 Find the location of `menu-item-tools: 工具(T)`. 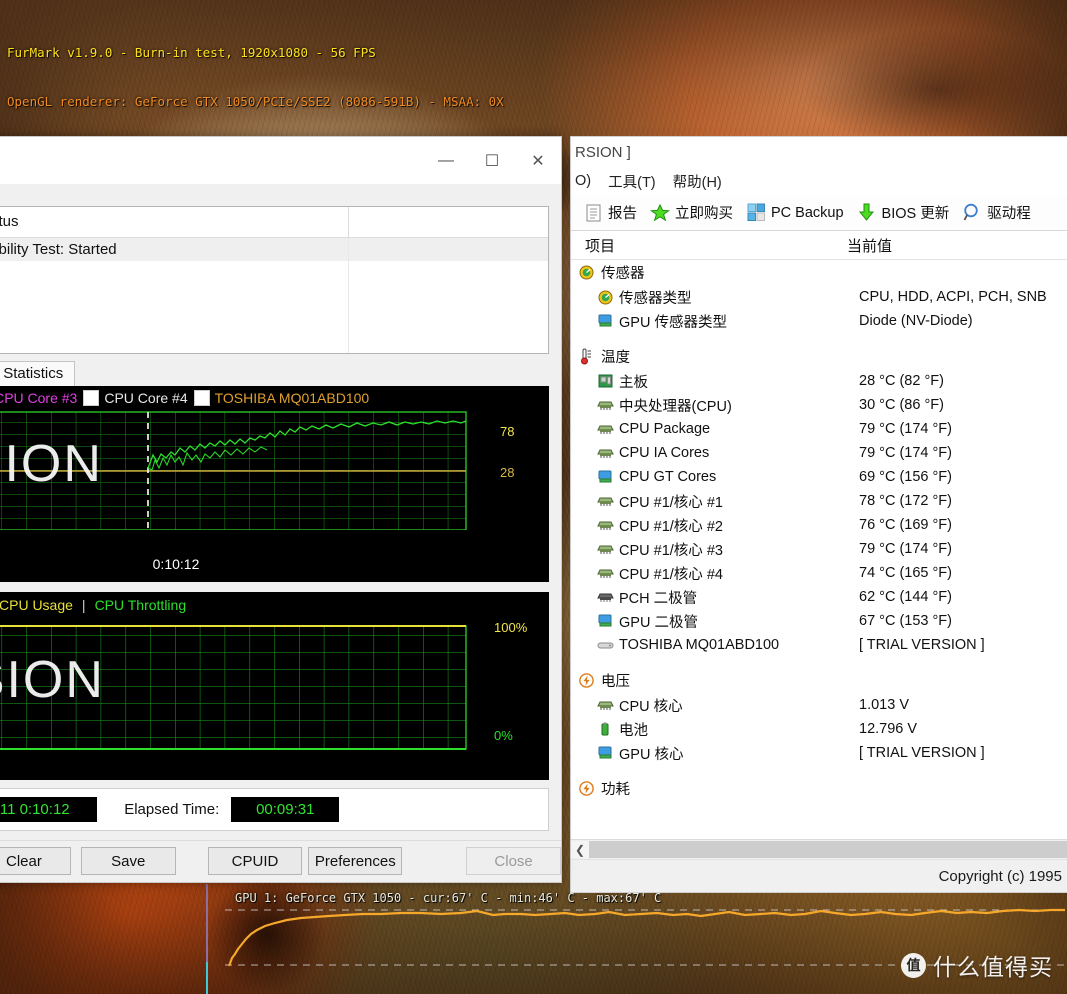

menu-item-tools: 工具(T) is located at coordinates (632, 181).